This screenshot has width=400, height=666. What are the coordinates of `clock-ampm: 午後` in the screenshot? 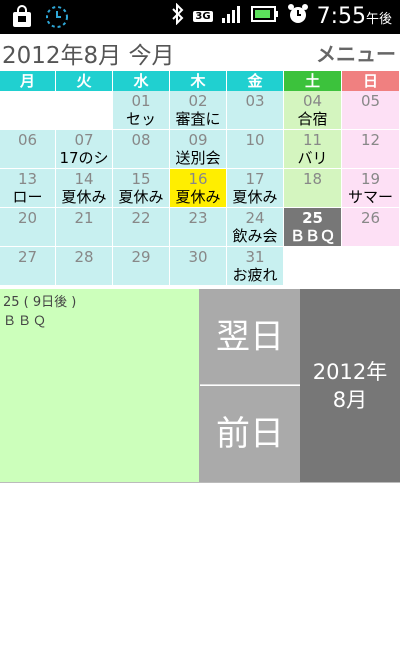 It's located at (378, 19).